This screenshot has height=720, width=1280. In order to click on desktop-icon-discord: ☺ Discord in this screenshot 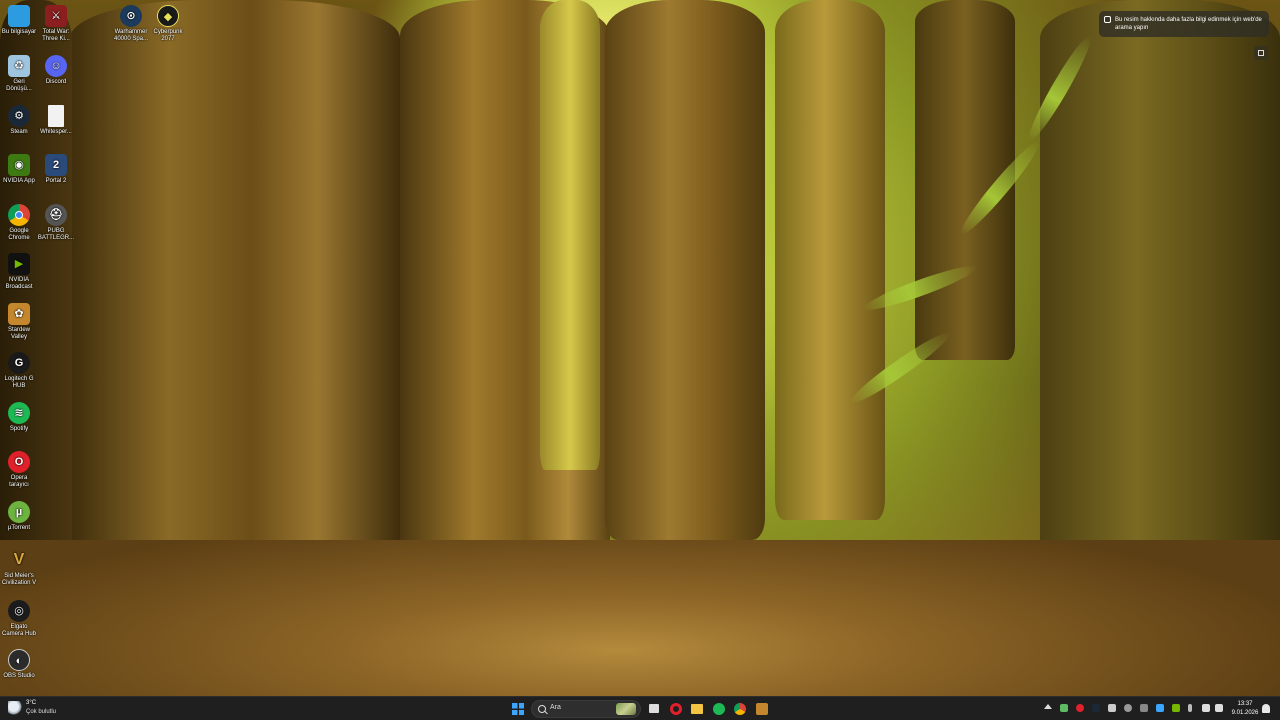, I will do `click(56, 70)`.